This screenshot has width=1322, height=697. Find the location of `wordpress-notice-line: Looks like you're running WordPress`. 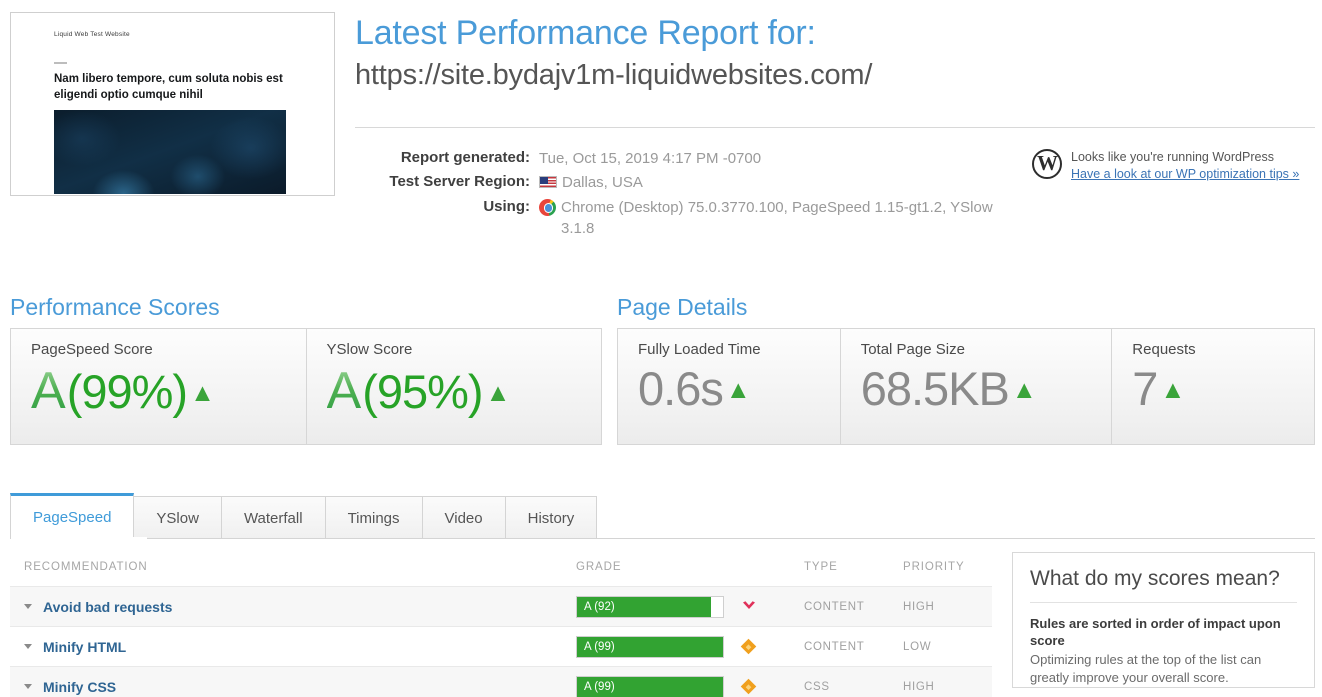

wordpress-notice-line: Looks like you're running WordPress is located at coordinates (1172, 157).